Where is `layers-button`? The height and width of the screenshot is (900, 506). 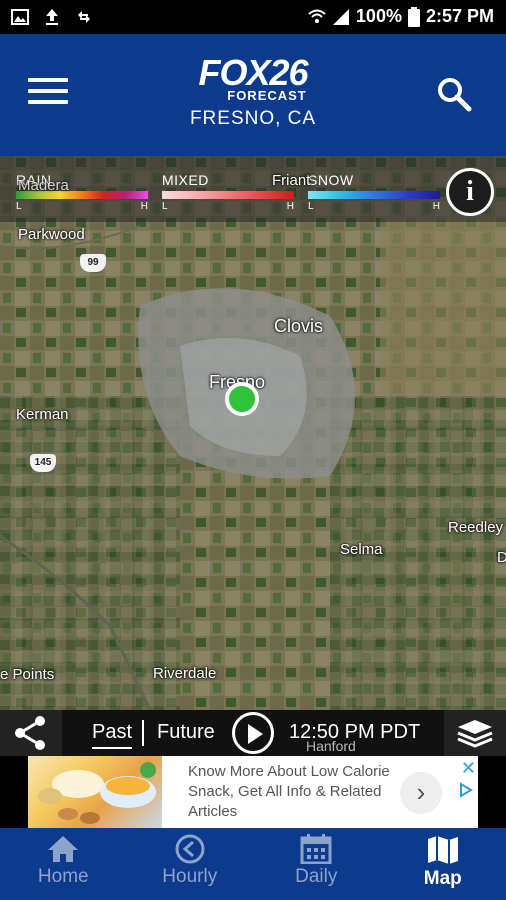
layers-button is located at coordinates (475, 733).